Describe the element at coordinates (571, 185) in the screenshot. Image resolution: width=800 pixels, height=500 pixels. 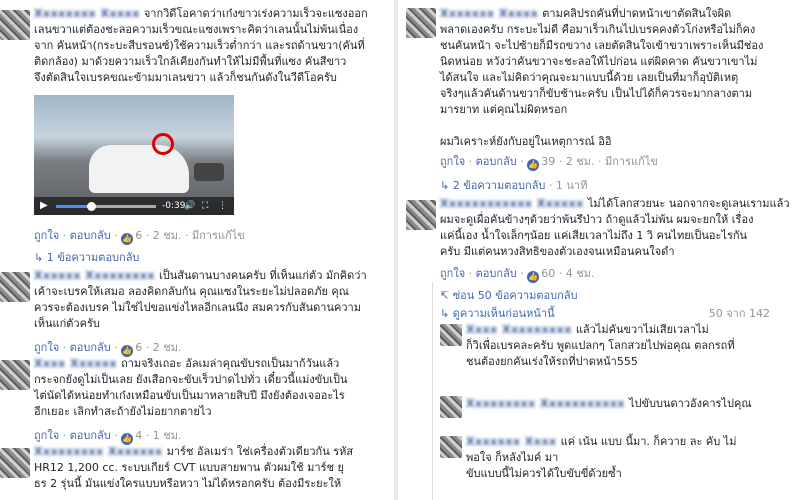
I see `reply-time: 1 นาที` at that location.